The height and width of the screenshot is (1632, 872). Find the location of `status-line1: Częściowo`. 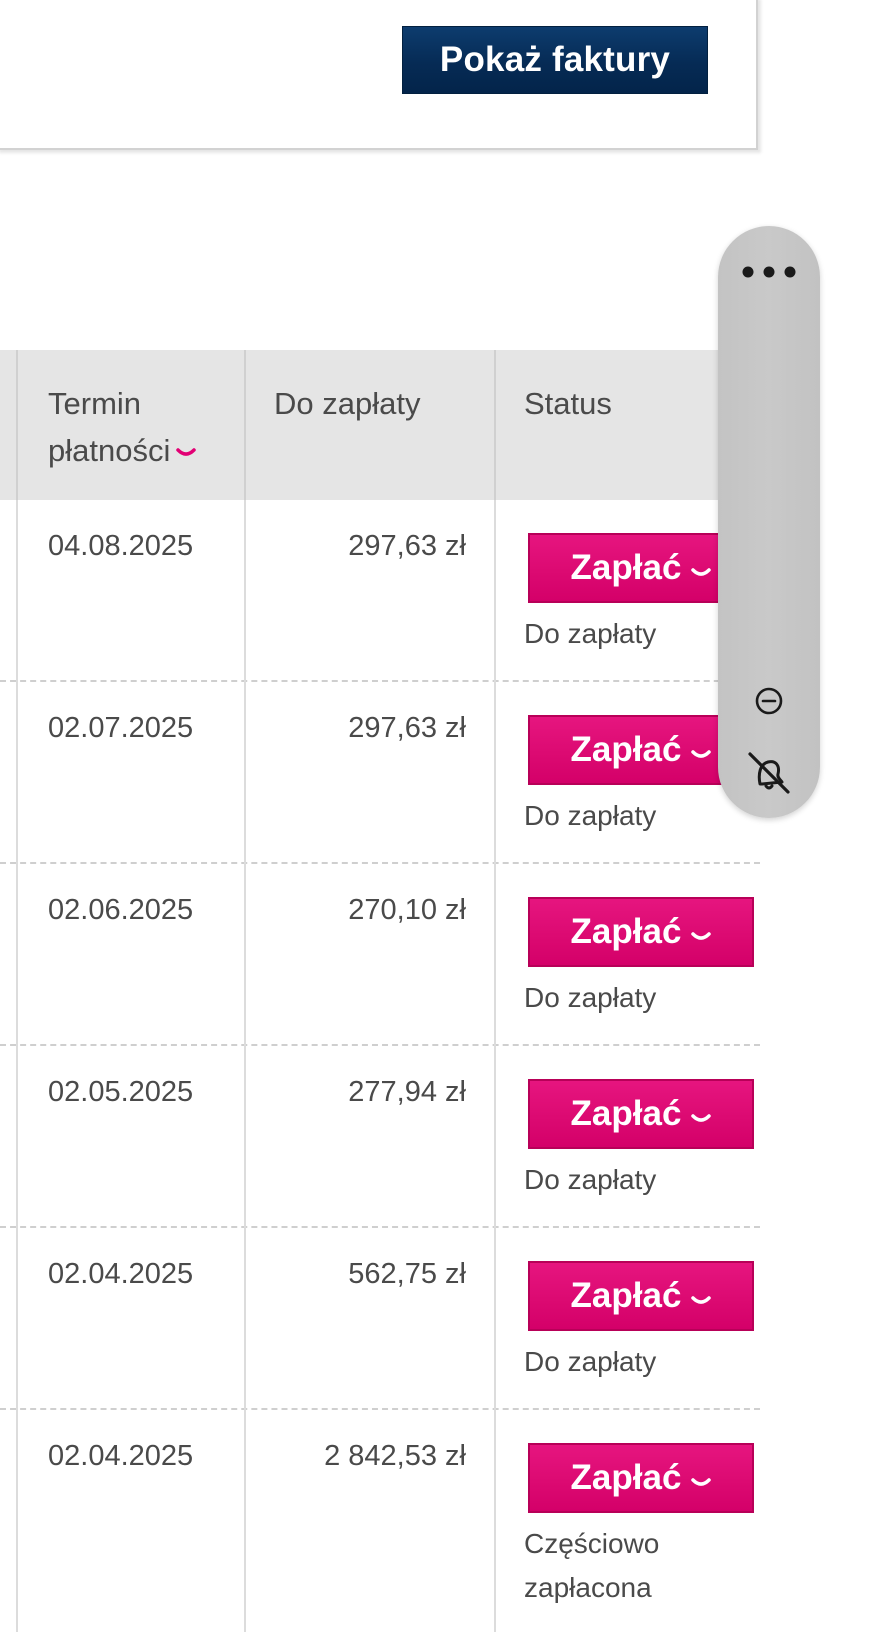

status-line1: Częściowo is located at coordinates (592, 1543).